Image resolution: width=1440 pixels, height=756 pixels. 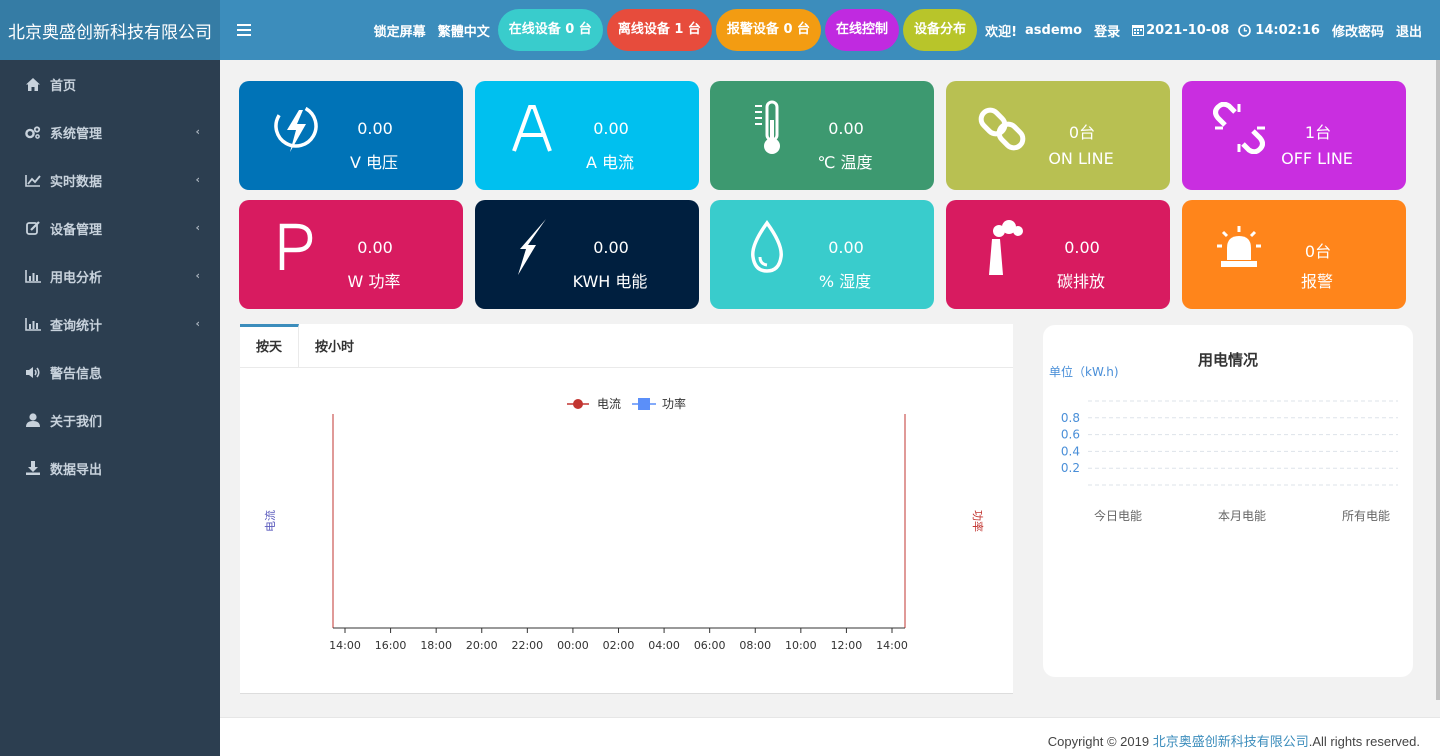 What do you see at coordinates (110, 228) in the screenshot?
I see `sidebar-item-devices: 设备管理 ‹` at bounding box center [110, 228].